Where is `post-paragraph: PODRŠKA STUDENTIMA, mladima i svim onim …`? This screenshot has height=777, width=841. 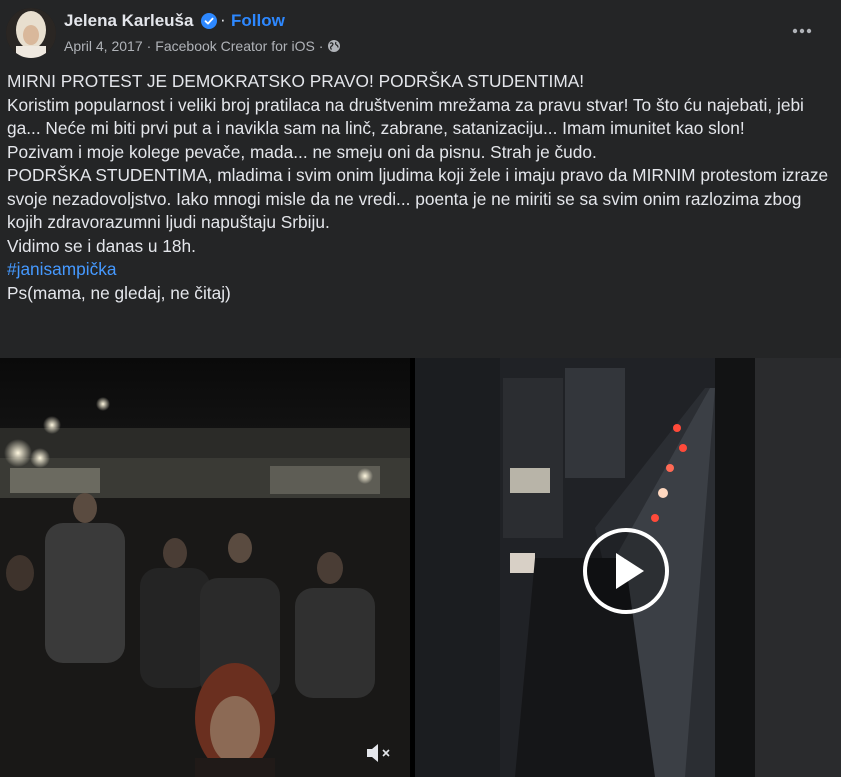
post-paragraph: PODRŠKA STUDENTIMA, mladima i svim onim … is located at coordinates (420, 198).